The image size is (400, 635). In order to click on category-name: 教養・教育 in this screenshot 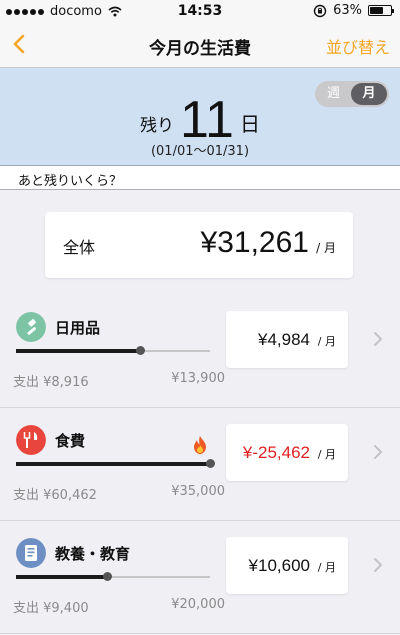, I will do `click(93, 554)`.